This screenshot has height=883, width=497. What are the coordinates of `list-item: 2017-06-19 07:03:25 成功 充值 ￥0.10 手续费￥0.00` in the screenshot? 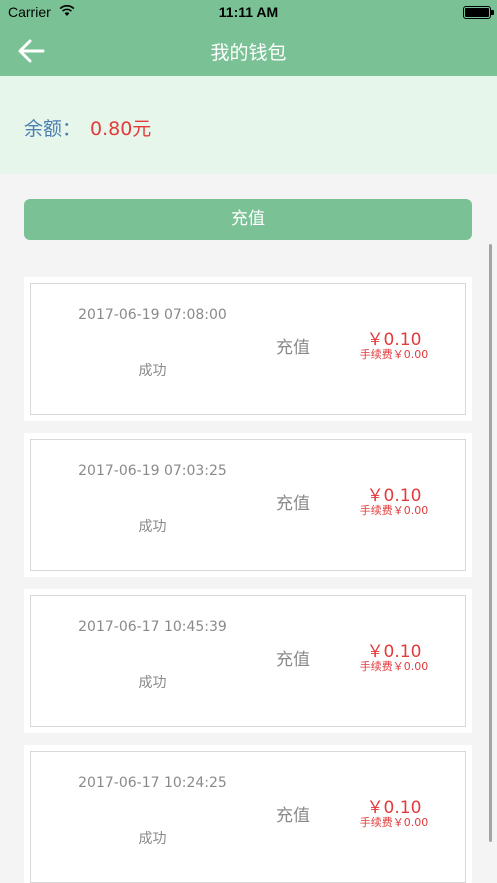 It's located at (248, 505).